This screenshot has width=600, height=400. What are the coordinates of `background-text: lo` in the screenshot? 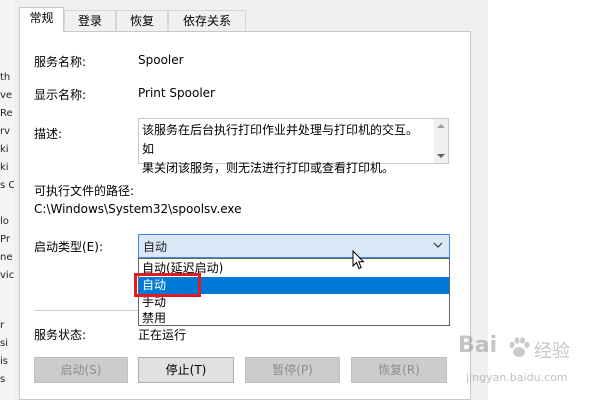 It's located at (4, 221).